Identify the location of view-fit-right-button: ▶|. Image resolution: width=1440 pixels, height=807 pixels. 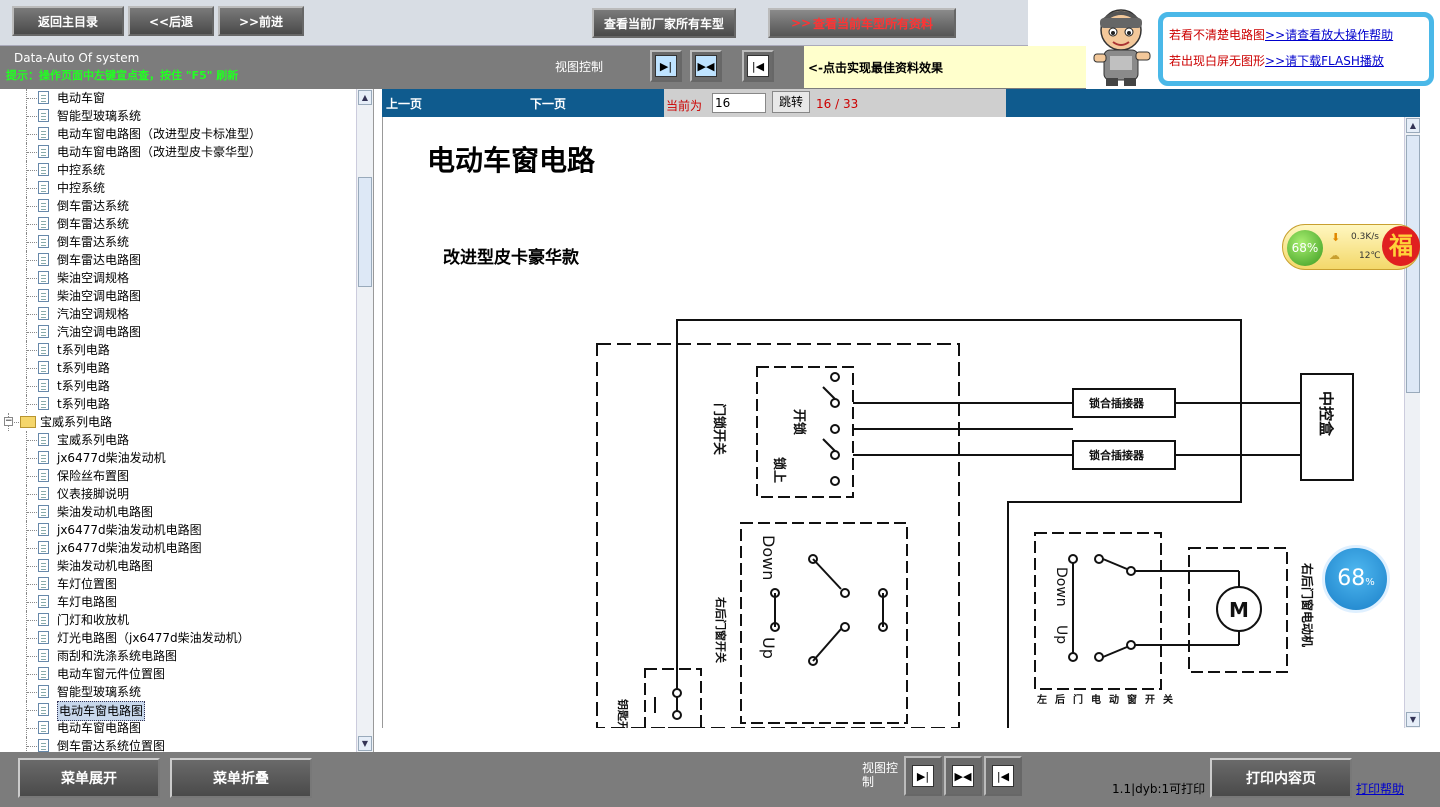
(666, 66).